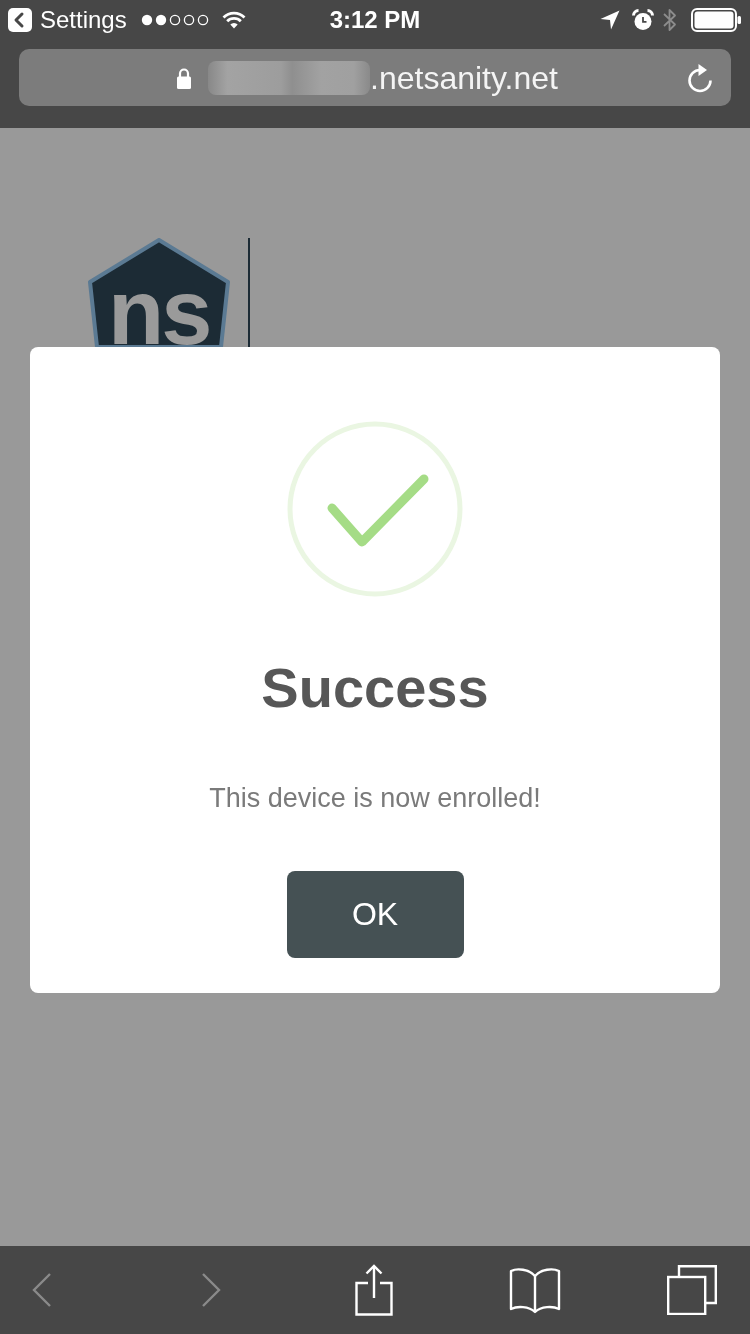 Image resolution: width=750 pixels, height=1334 pixels. Describe the element at coordinates (375, 798) in the screenshot. I see `dialog-message: This device is now enrolled!` at that location.